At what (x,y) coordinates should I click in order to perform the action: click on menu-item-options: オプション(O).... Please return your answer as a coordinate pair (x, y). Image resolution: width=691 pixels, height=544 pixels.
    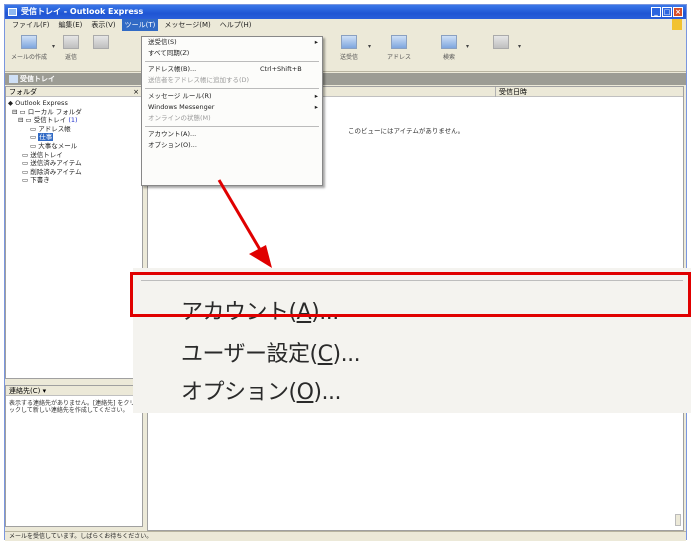
    Looking at the image, I should click on (232, 145).